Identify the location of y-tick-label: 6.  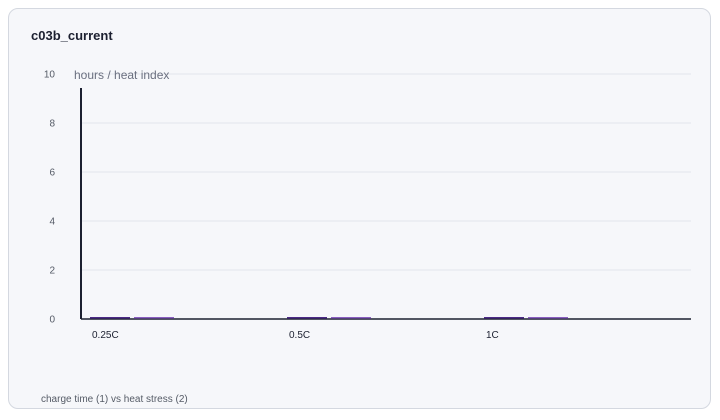
(52, 173).